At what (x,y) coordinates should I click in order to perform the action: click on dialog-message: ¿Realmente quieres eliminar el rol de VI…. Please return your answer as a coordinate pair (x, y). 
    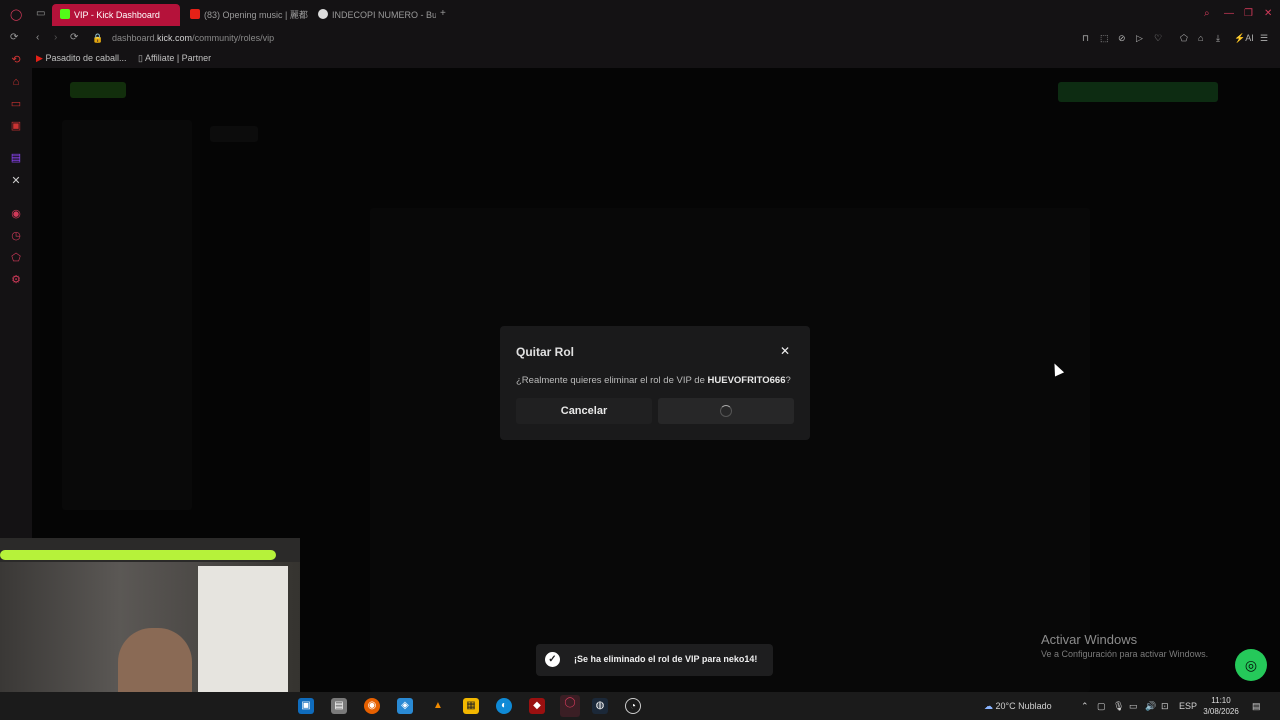
    Looking at the image, I should click on (653, 380).